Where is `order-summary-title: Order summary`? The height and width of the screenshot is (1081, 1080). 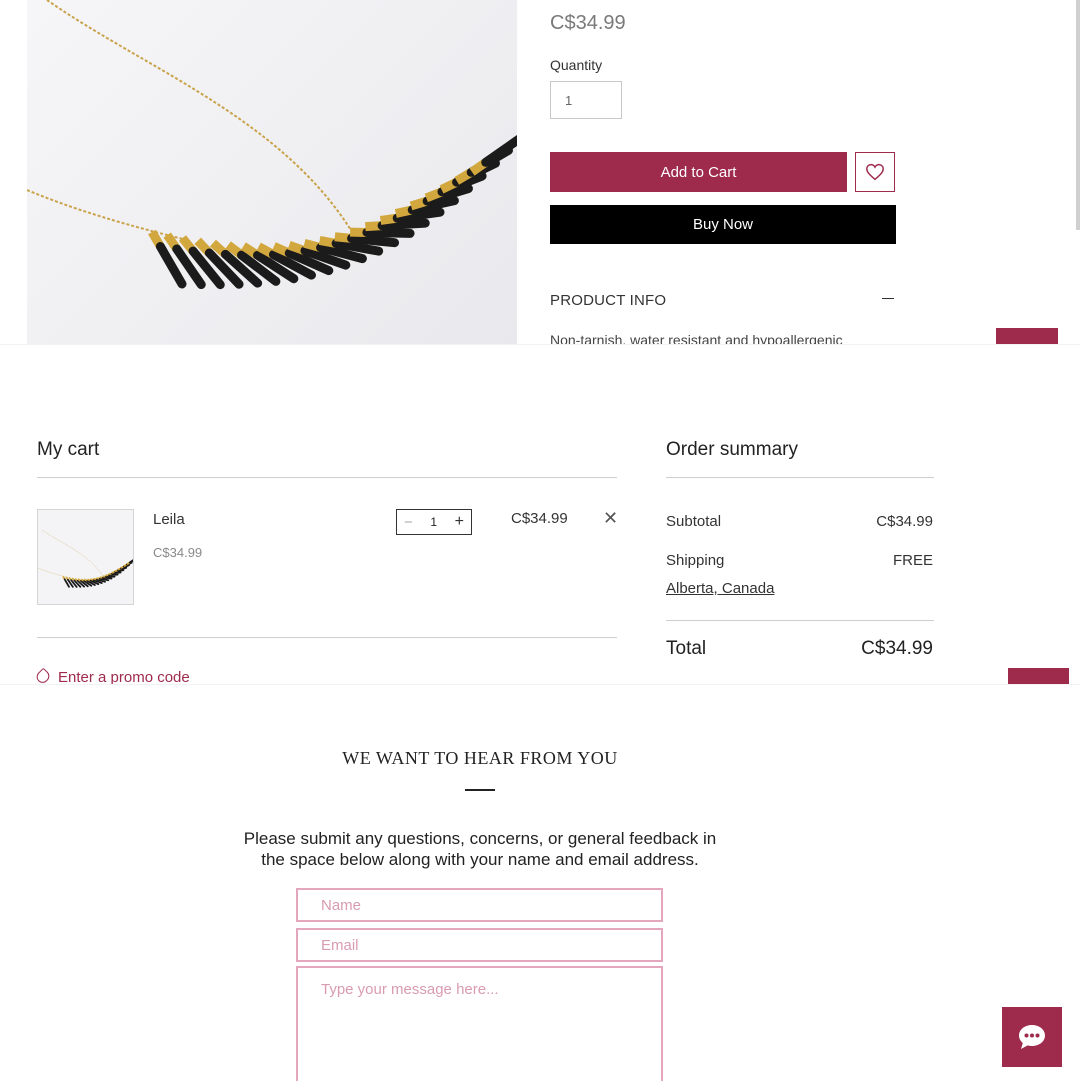 order-summary-title: Order summary is located at coordinates (732, 450).